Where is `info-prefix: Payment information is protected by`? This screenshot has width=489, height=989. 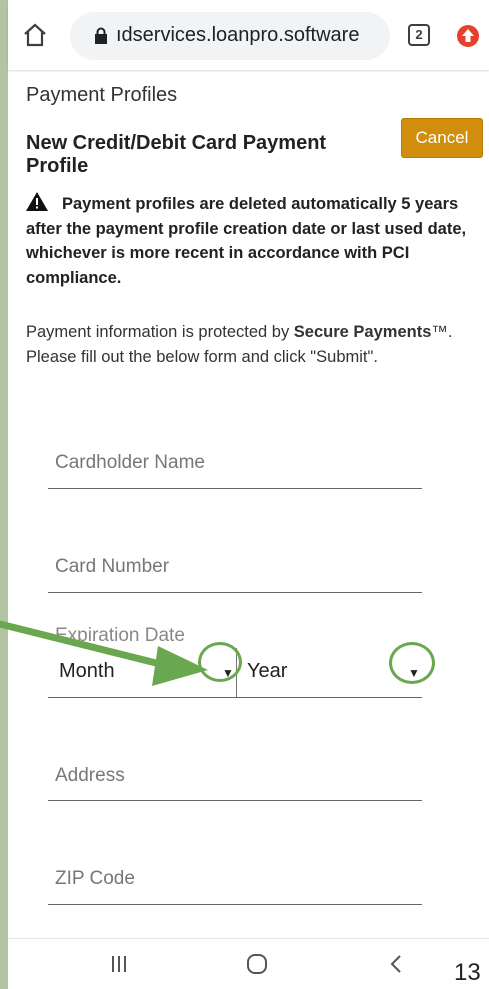 info-prefix: Payment information is protected by is located at coordinates (160, 332).